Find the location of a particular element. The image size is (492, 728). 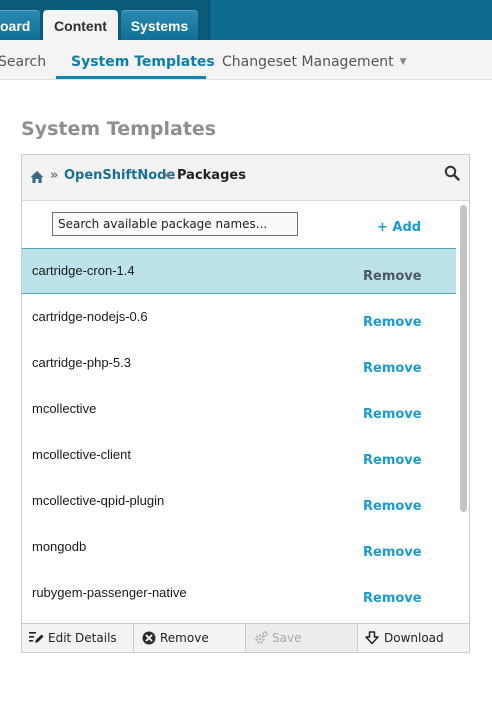

package-row: cartridge-nodejs-0.6 Remove is located at coordinates (239, 317).